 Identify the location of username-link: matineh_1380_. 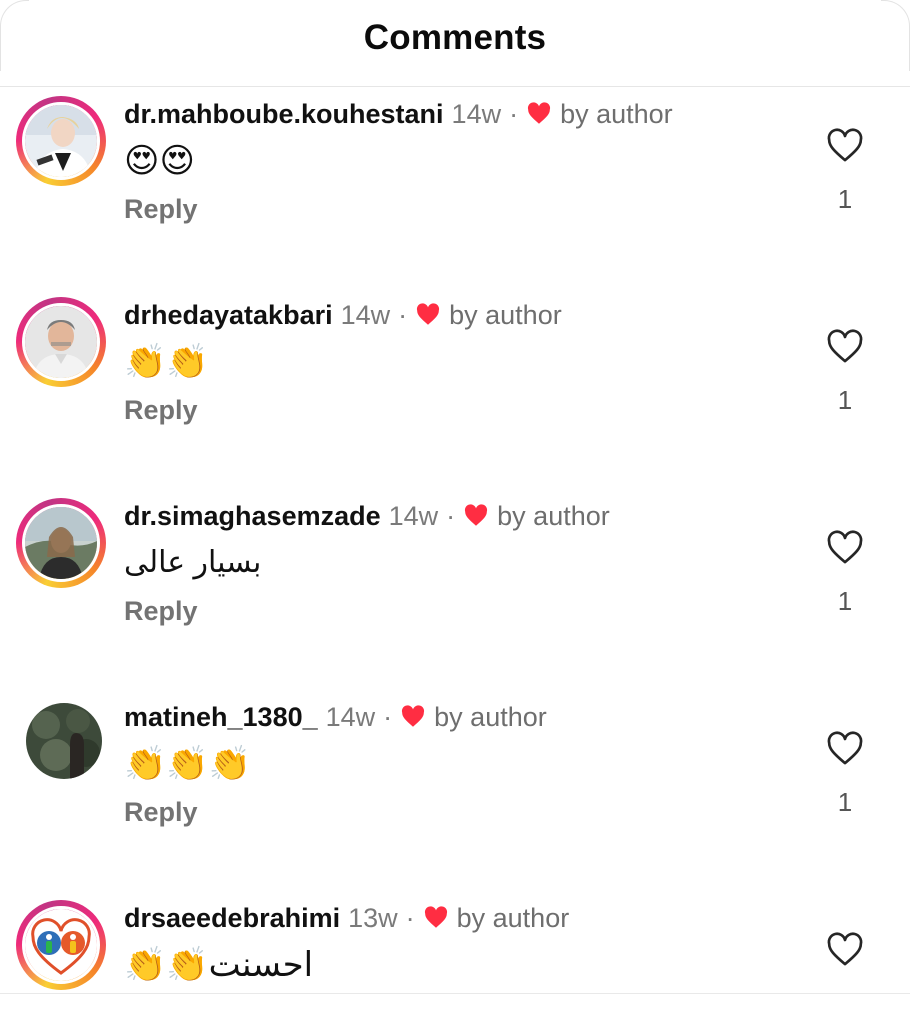
(221, 717).